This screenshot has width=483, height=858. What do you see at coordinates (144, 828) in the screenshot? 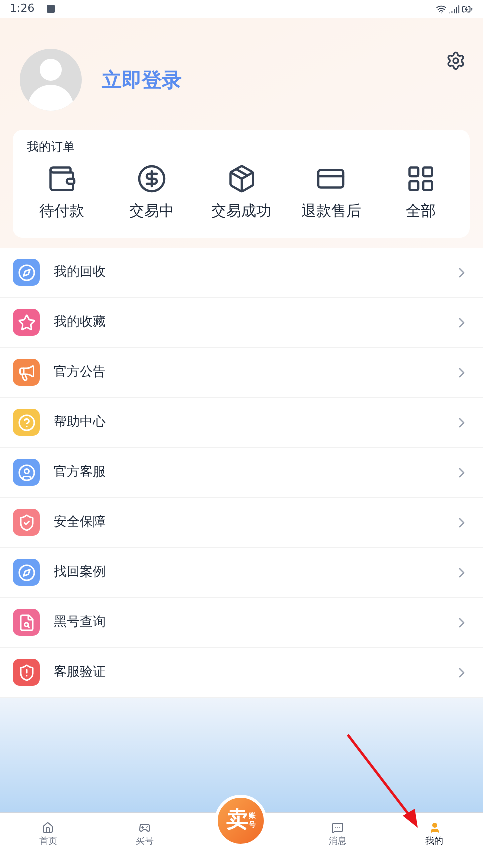
I see `gamepad-icon` at bounding box center [144, 828].